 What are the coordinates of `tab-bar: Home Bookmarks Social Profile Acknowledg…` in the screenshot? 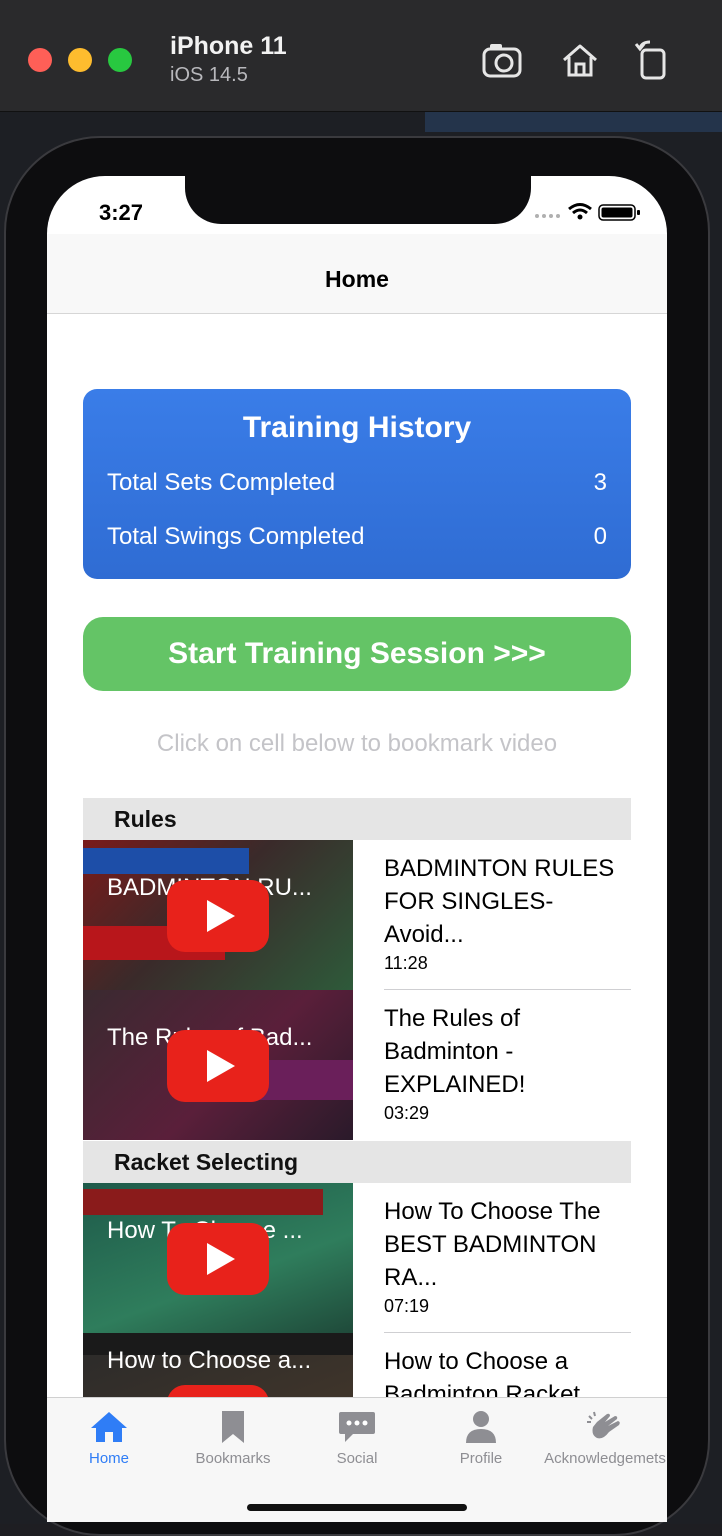 It's located at (357, 1459).